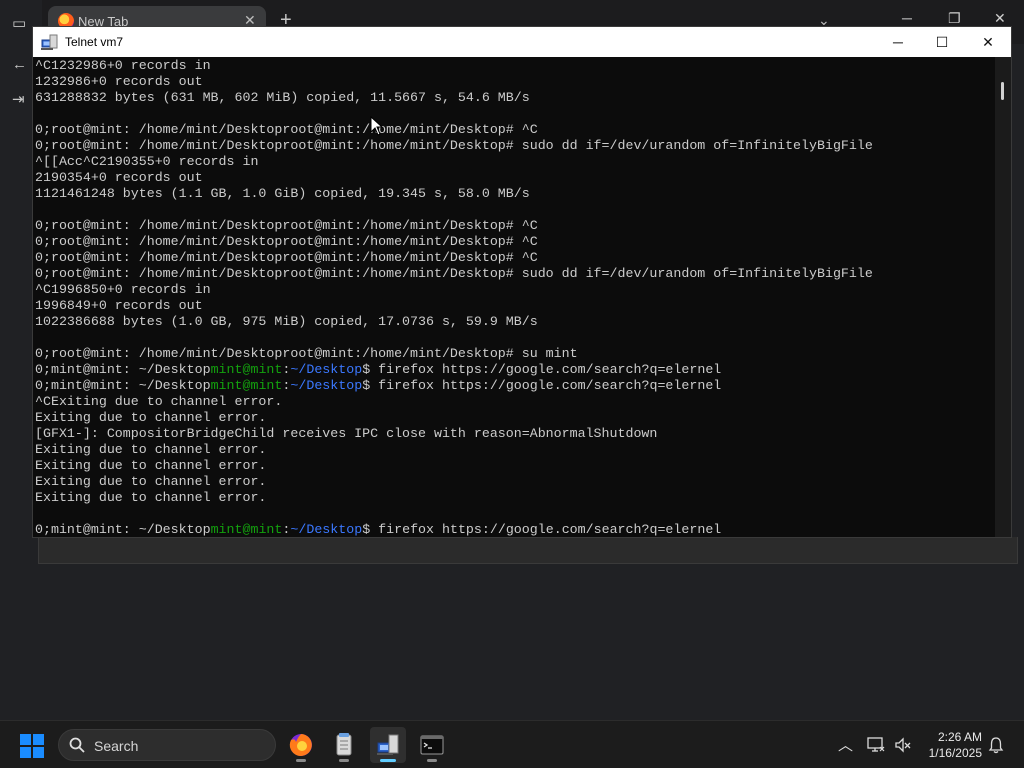 This screenshot has height=768, width=1024. Describe the element at coordinates (512, 744) in the screenshot. I see `taskbar: Search ︿ 2:26 AM 1/16/2025` at that location.